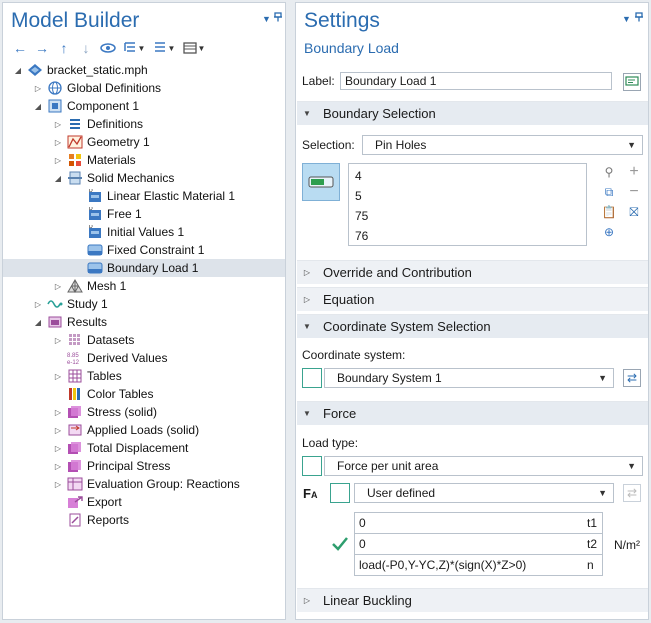 The height and width of the screenshot is (623, 651). Describe the element at coordinates (472, 326) in the screenshot. I see `section-coordinate-system: ▼ Coordinate System Selection` at that location.